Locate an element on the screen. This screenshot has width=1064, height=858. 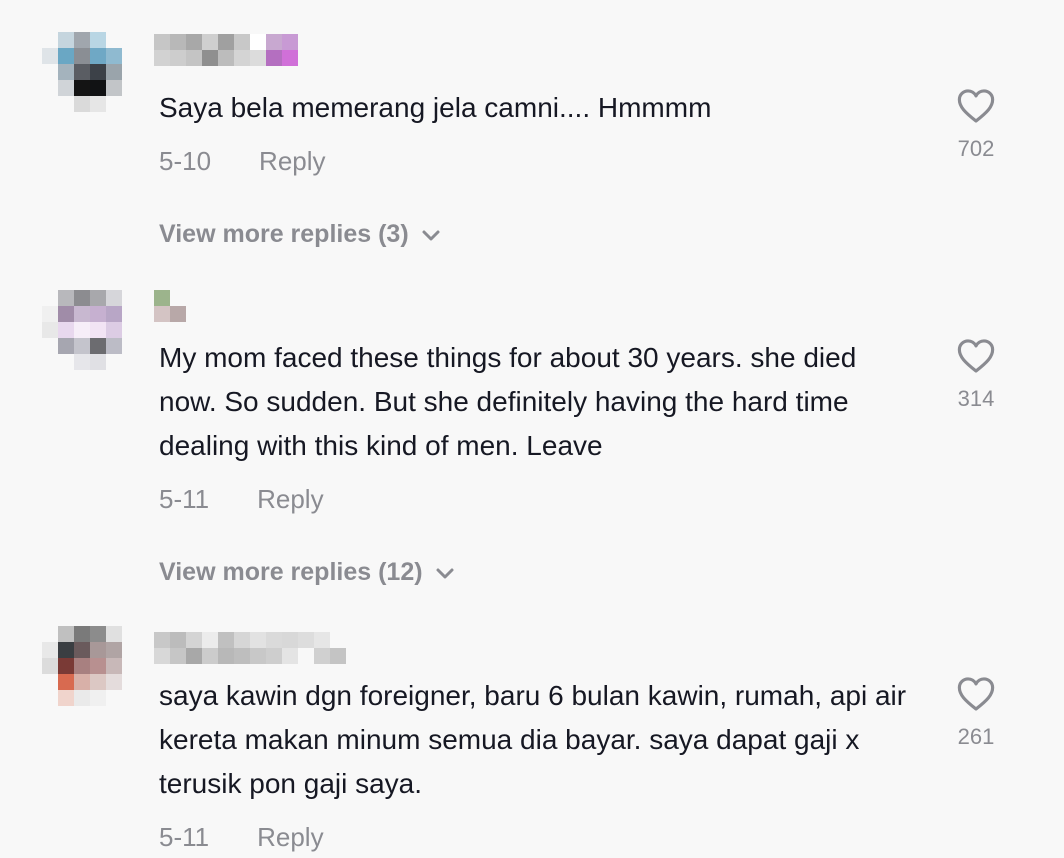
comment-date: 5-11 is located at coordinates (184, 499).